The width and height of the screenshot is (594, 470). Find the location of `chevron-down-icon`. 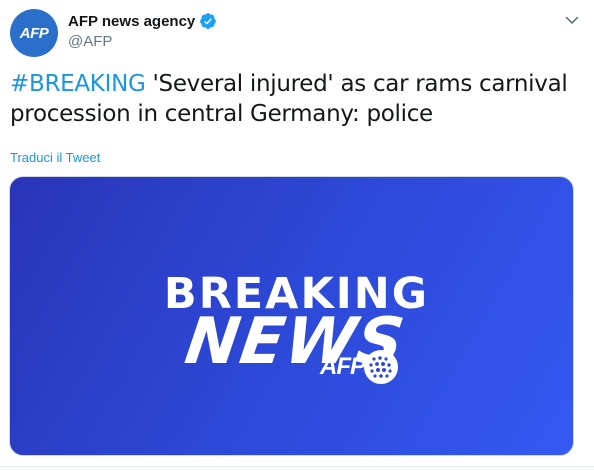

chevron-down-icon is located at coordinates (572, 20).